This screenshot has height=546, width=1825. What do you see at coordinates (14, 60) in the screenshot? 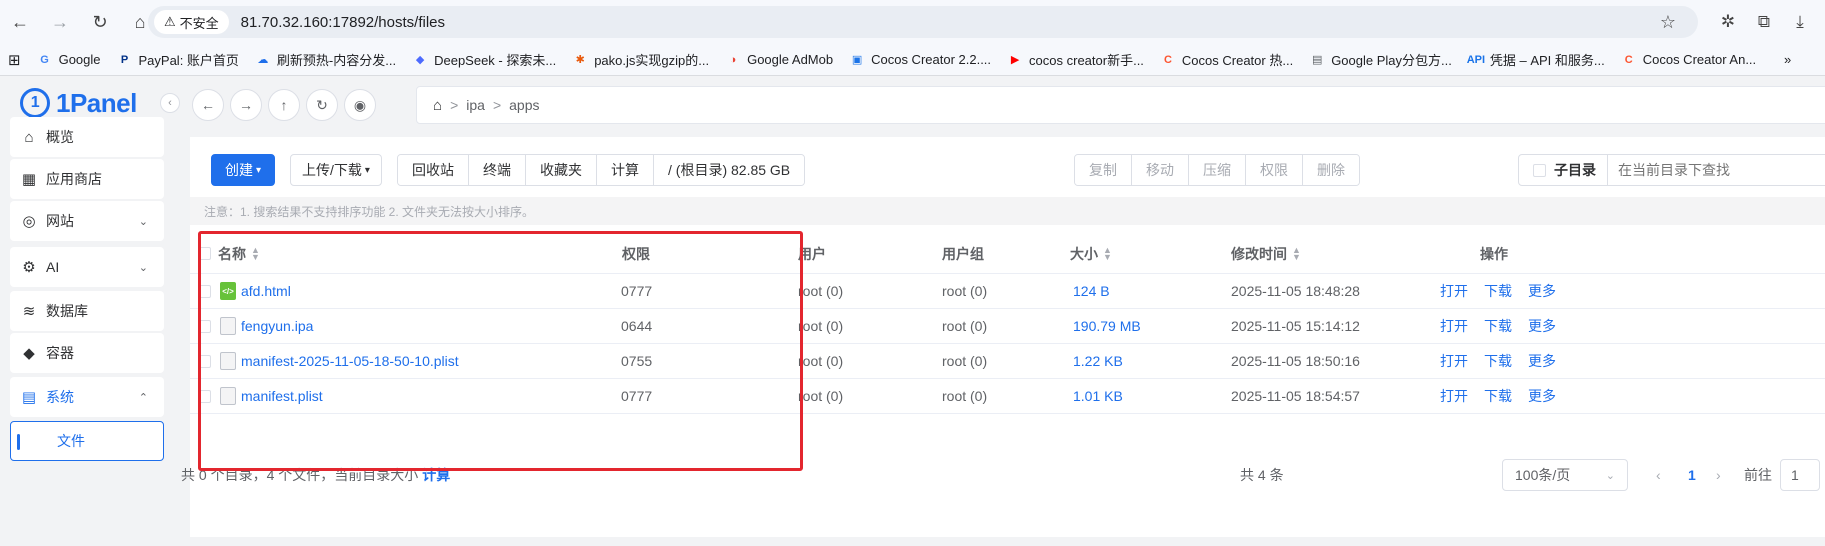
I see `apps-grid-icon: ⊞` at bounding box center [14, 60].